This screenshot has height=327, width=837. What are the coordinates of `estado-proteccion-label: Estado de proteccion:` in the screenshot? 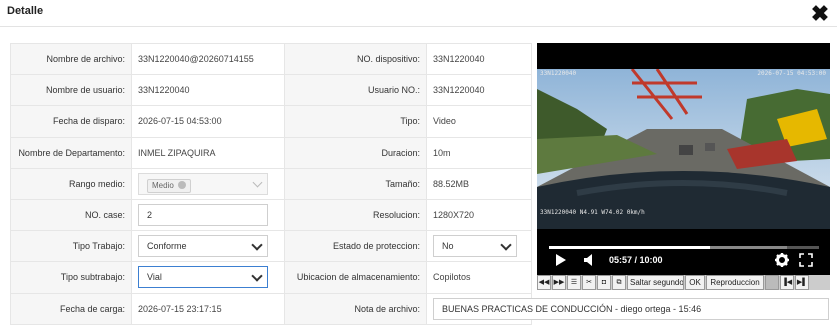 It's located at (355, 246).